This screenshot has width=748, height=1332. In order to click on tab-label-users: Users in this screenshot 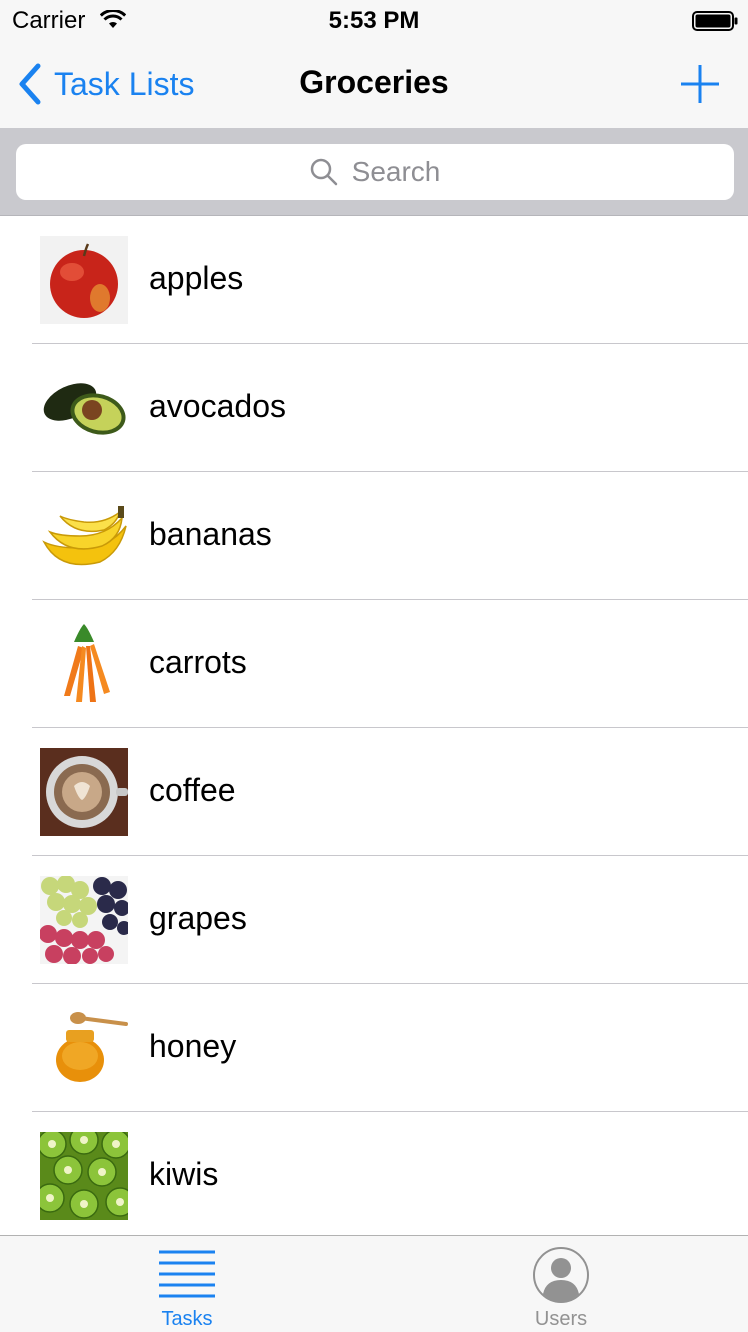, I will do `click(561, 1319)`.